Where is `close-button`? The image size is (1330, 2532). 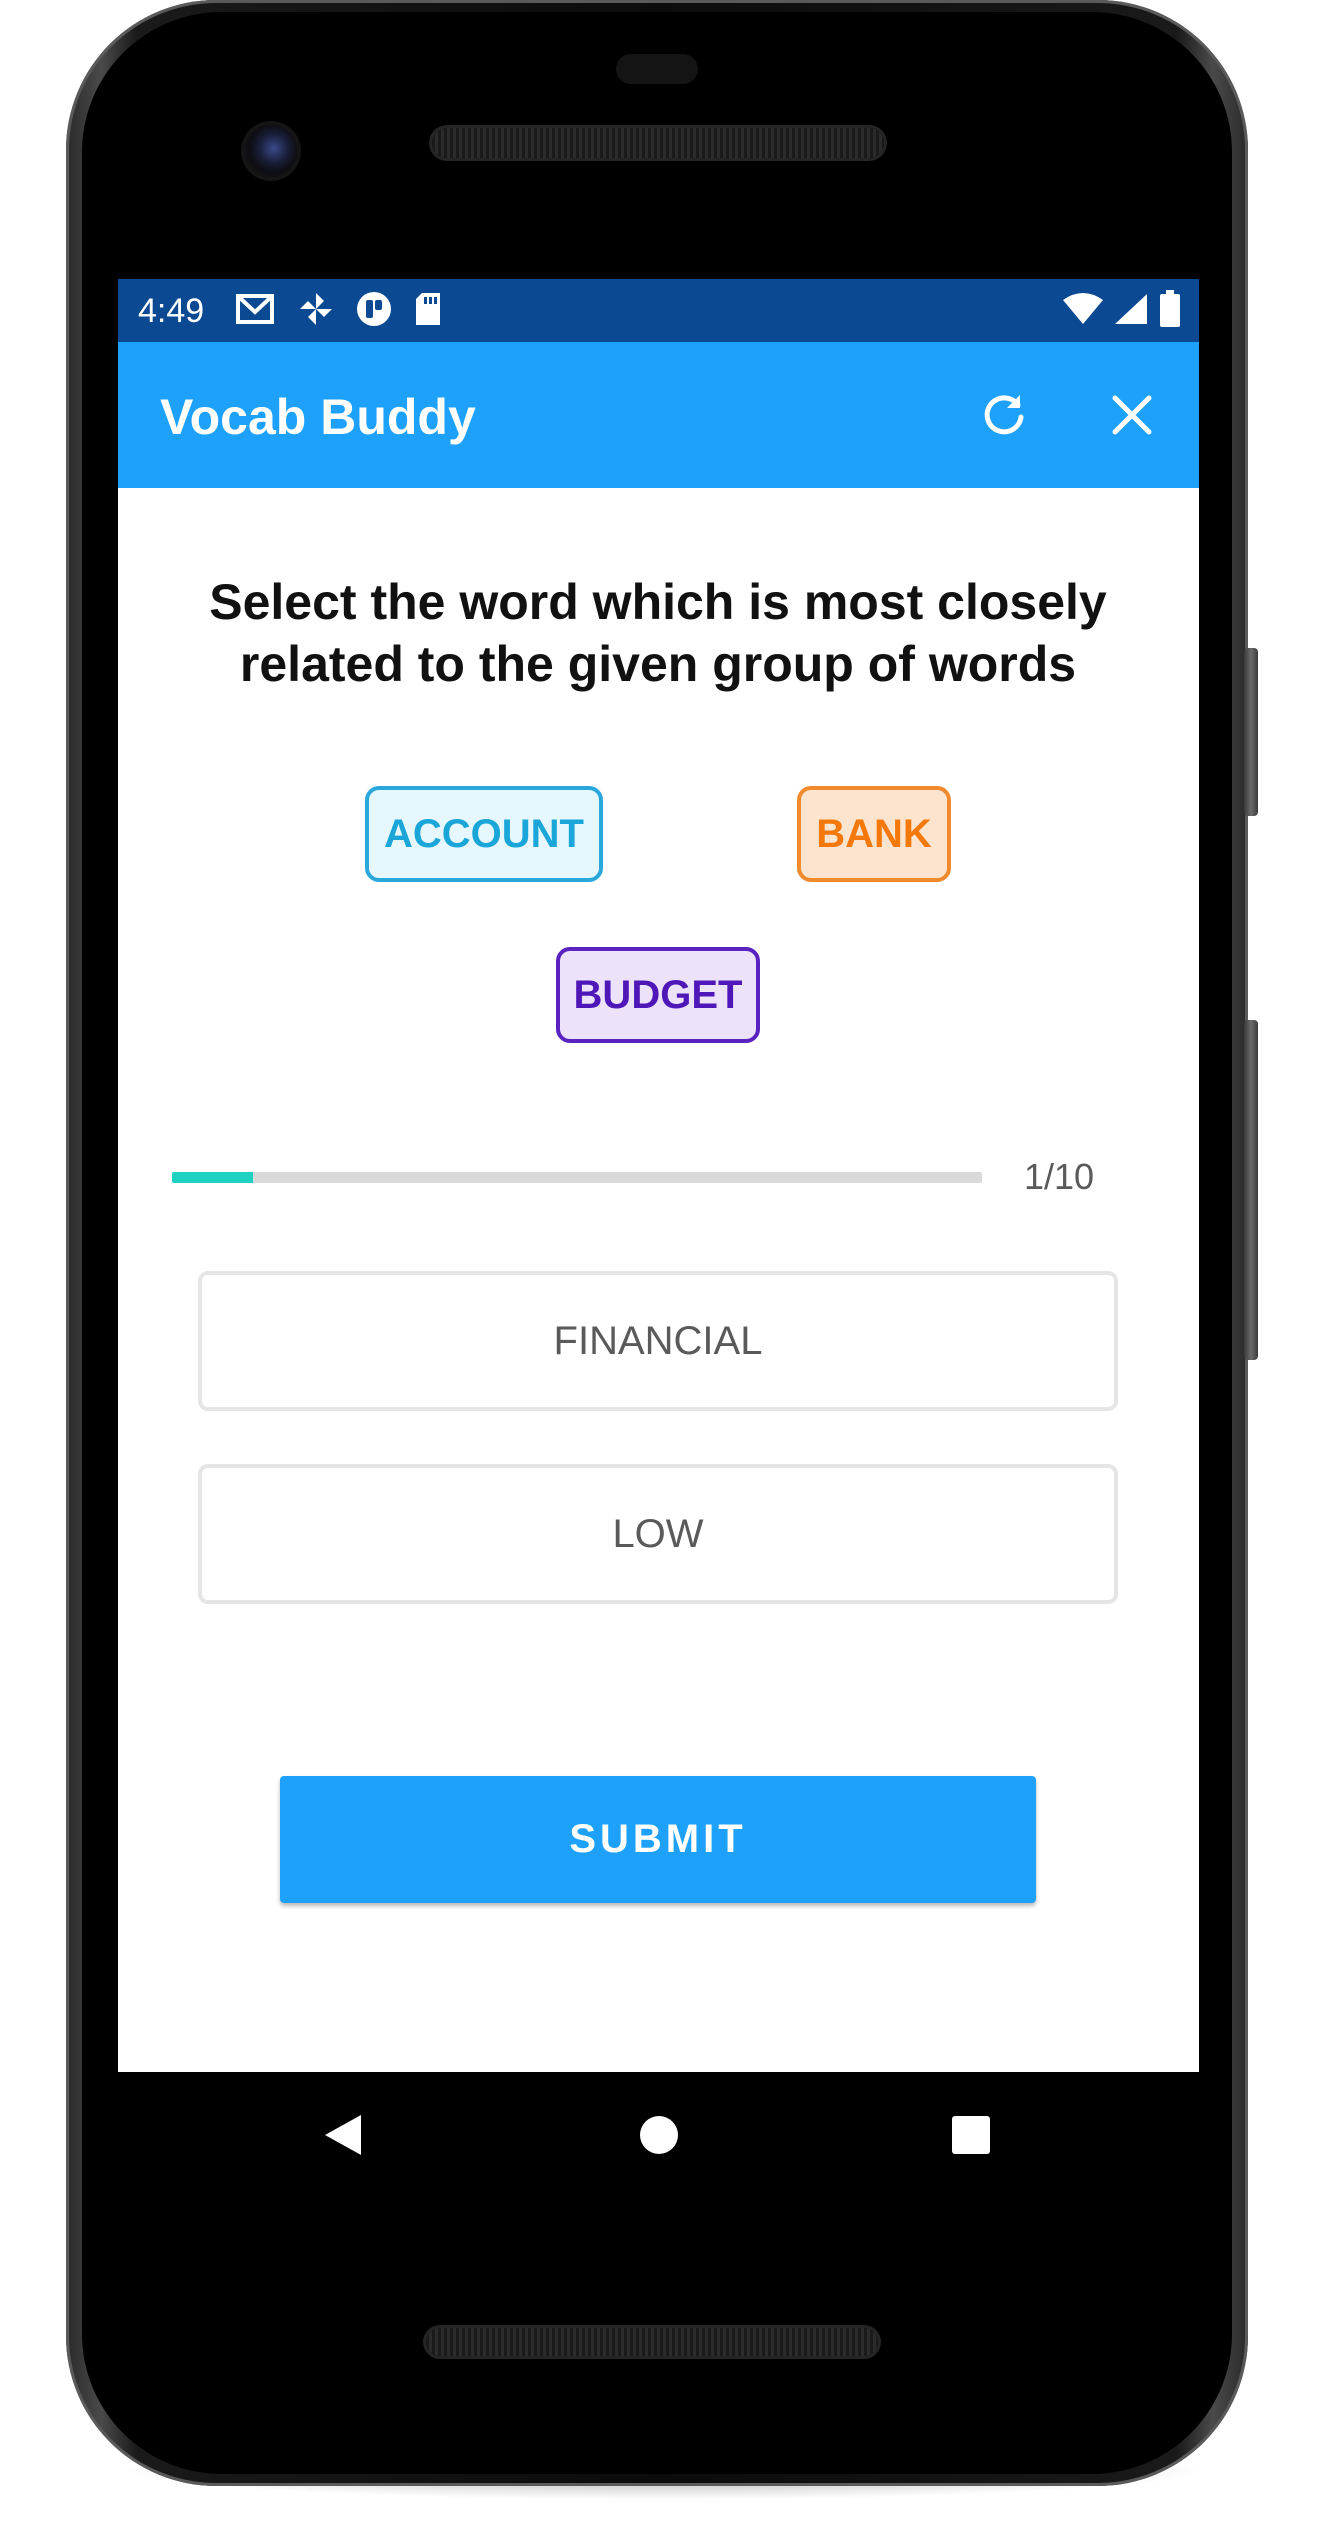 close-button is located at coordinates (1132, 417).